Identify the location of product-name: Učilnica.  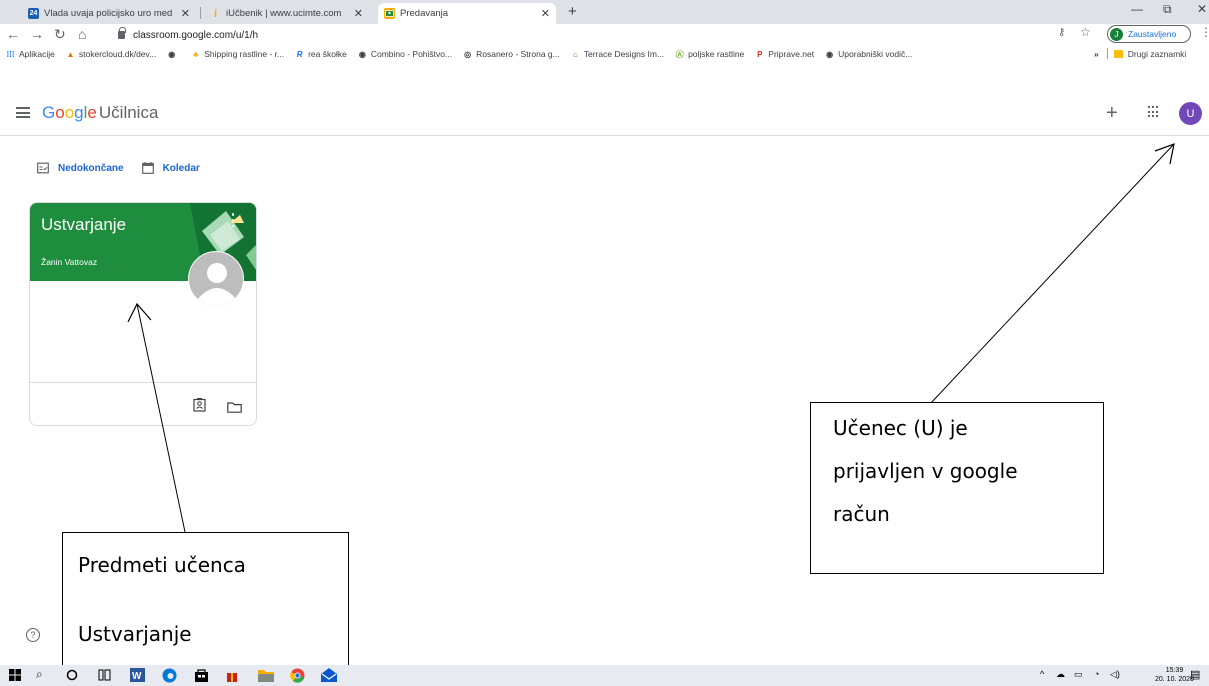
(128, 112).